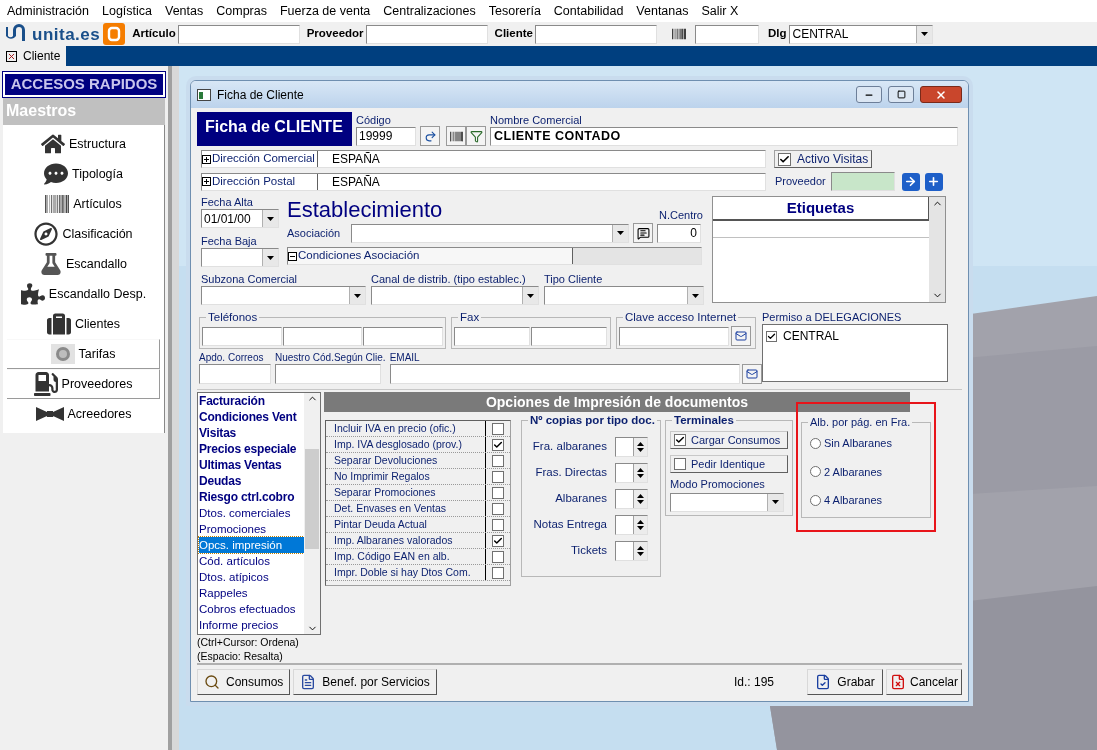  Describe the element at coordinates (861, 34) in the screenshot. I see `delegation-dropdown: CENTRAL` at that location.